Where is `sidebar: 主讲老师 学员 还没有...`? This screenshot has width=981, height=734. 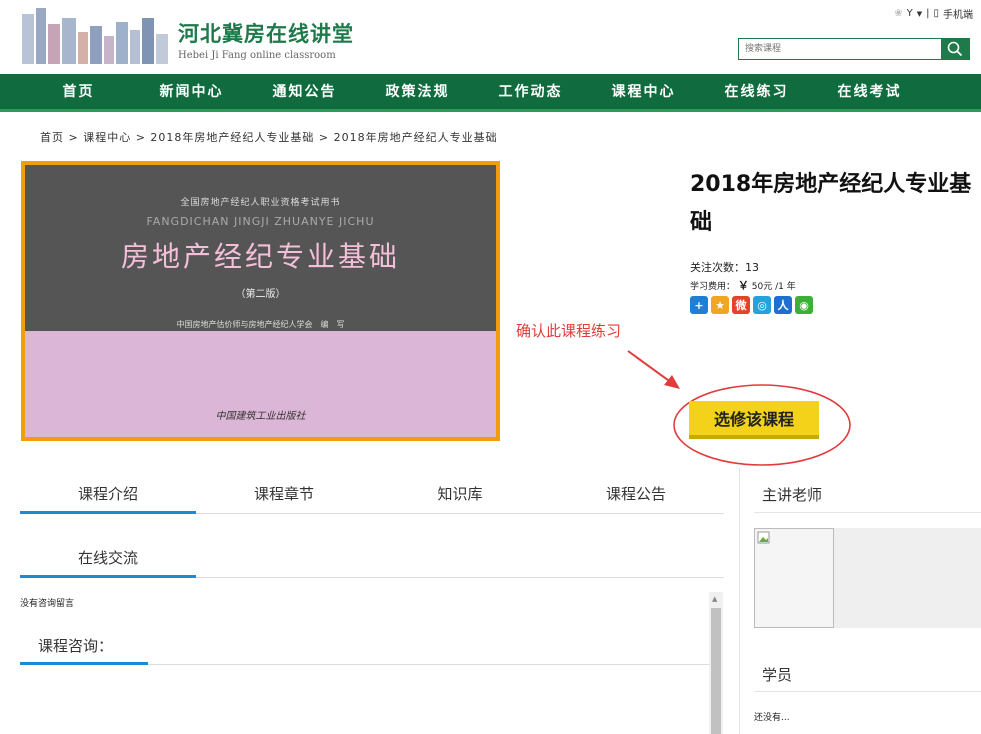
sidebar: 主讲老师 学员 还没有... is located at coordinates (860, 601).